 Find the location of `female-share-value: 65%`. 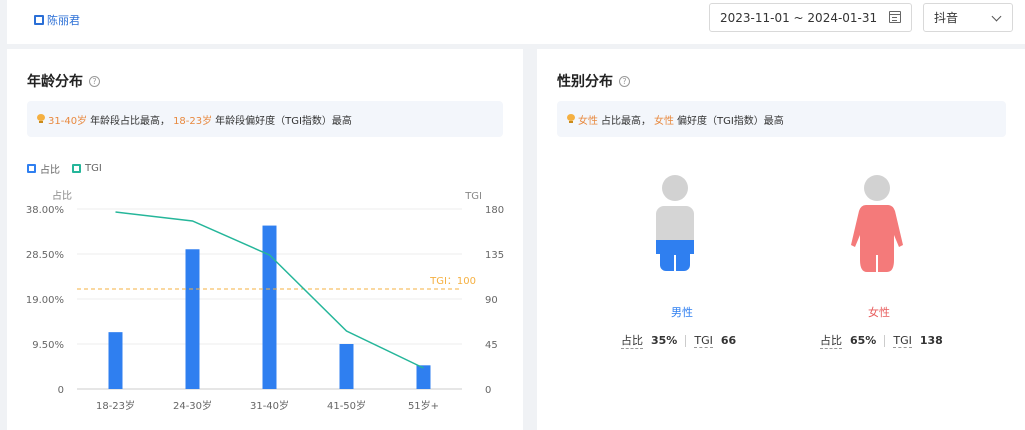

female-share-value: 65% is located at coordinates (863, 340).